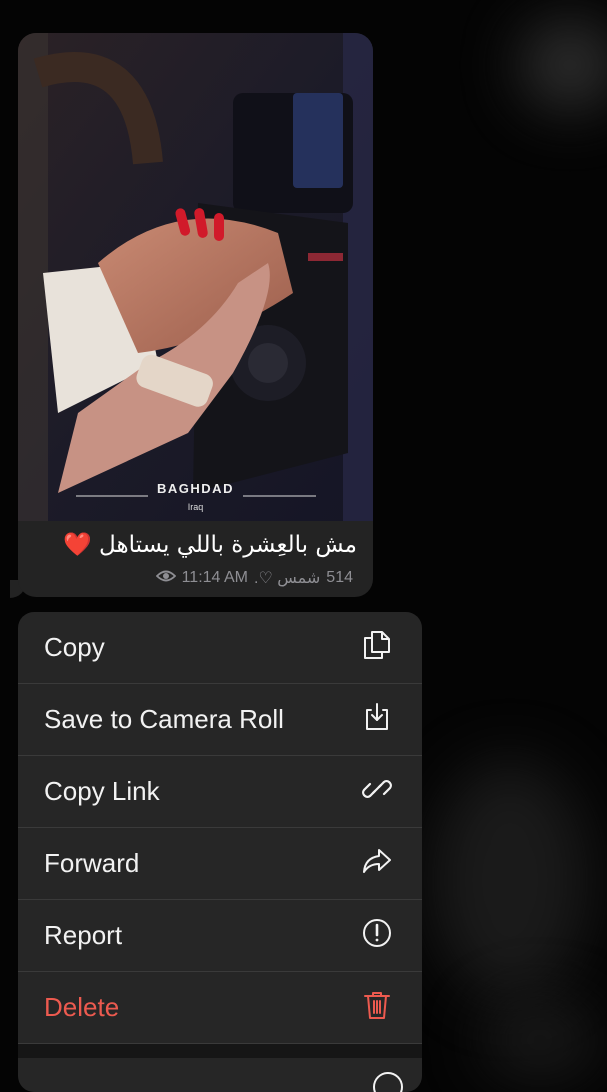 The height and width of the screenshot is (1092, 607). I want to click on message-caption: مش بالعِشرة باللي يستاهل ❤️, so click(210, 544).